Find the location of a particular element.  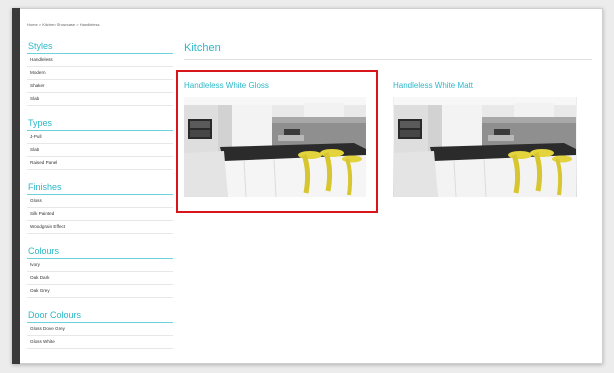

sidebar-item-handleless: Handleless is located at coordinates (100, 60).